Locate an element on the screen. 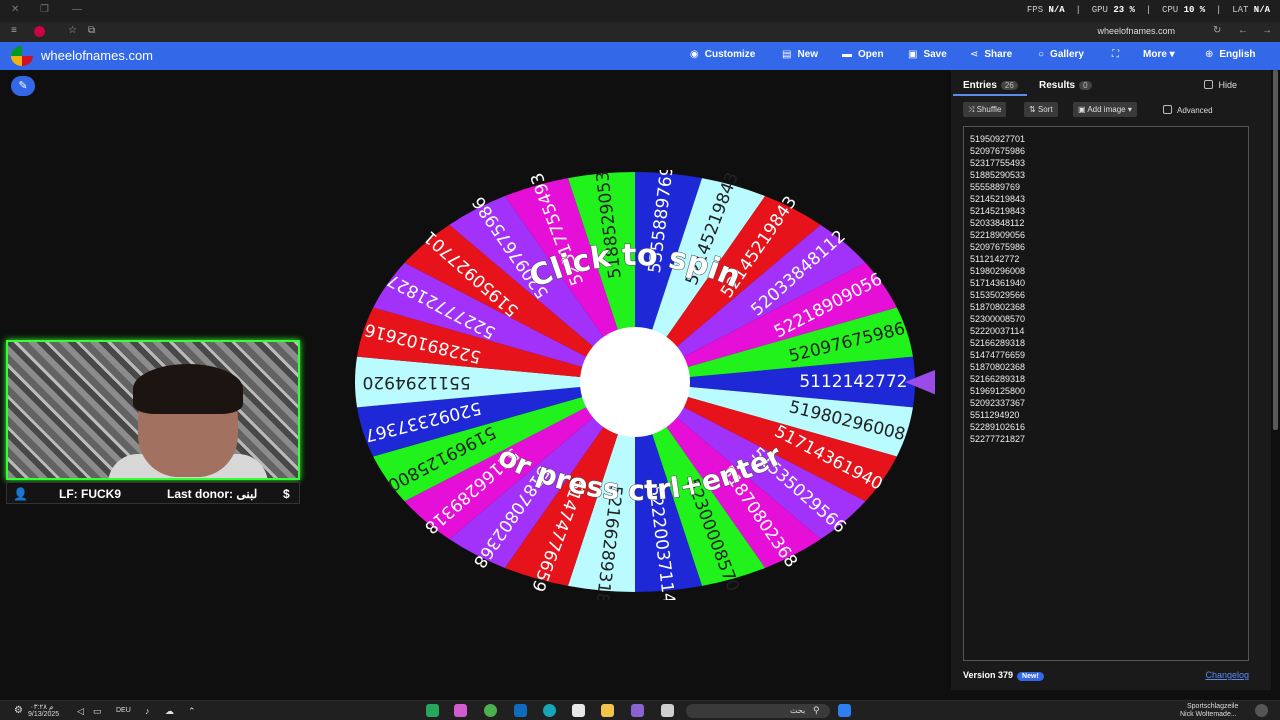 Image resolution: width=1280 pixels, height=720 pixels. menu-icon: ≡ is located at coordinates (14, 30).